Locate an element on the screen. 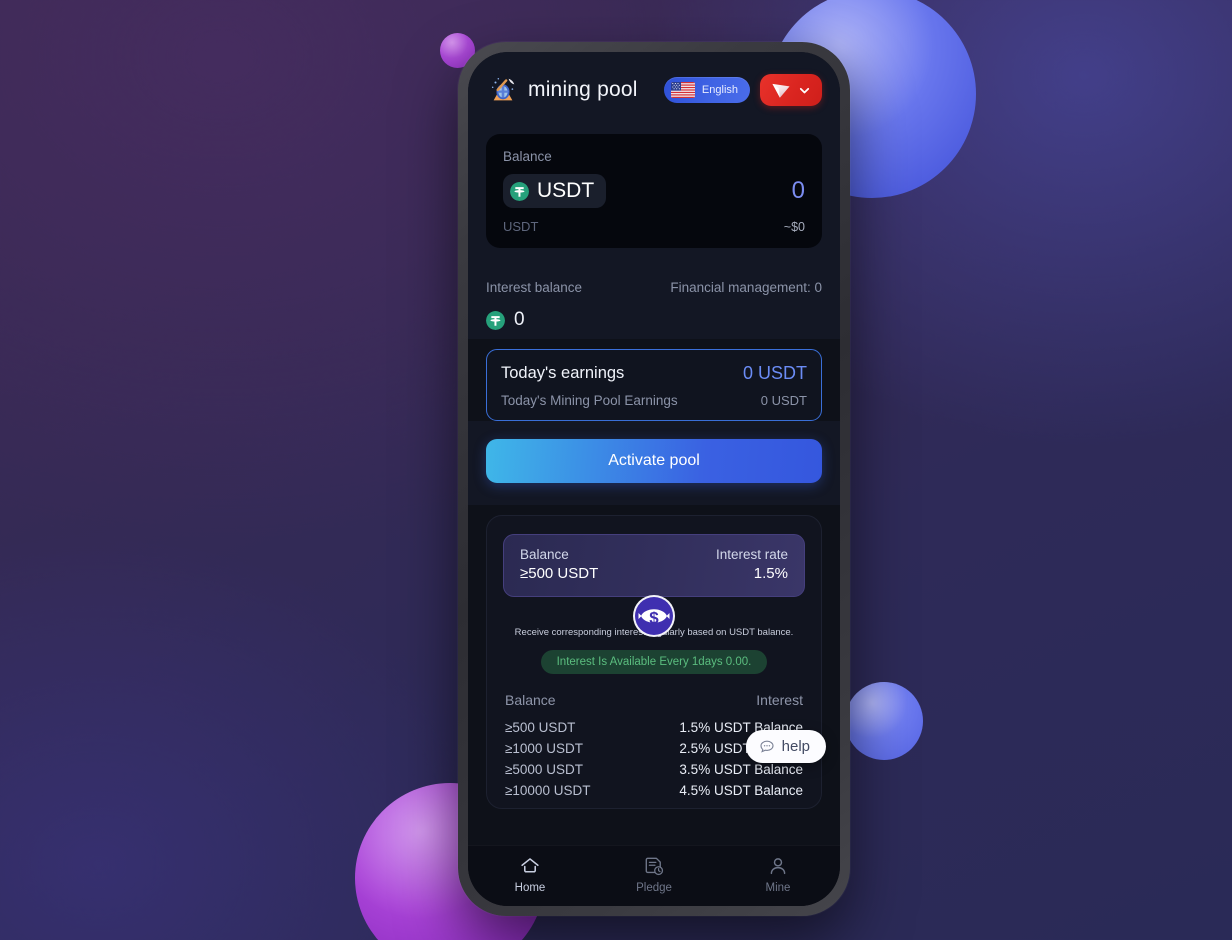 The height and width of the screenshot is (940, 1232). chevron-down-icon is located at coordinates (804, 90).